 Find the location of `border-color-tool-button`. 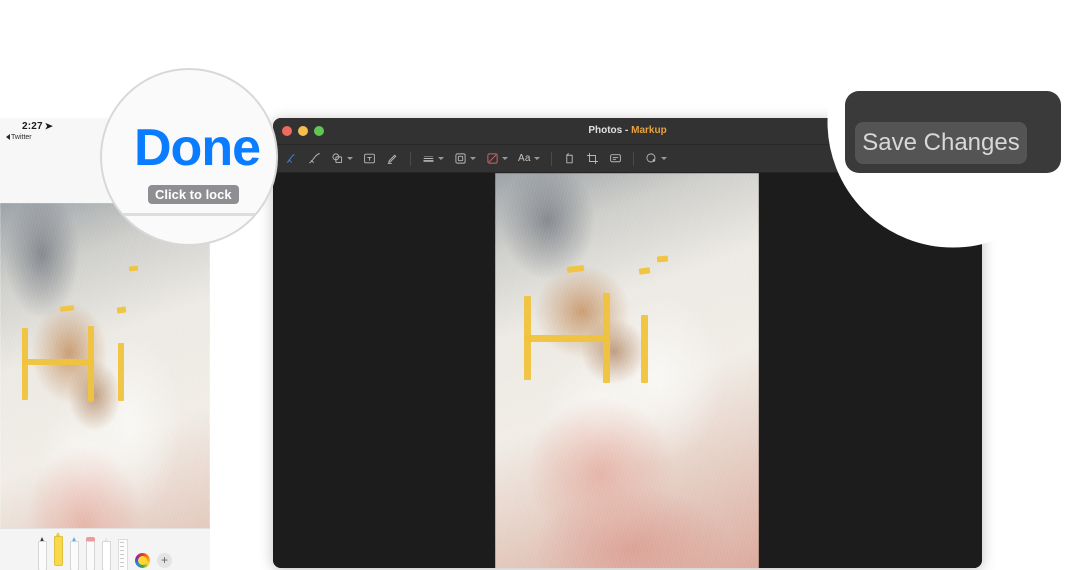

border-color-tool-button is located at coordinates (465, 159).